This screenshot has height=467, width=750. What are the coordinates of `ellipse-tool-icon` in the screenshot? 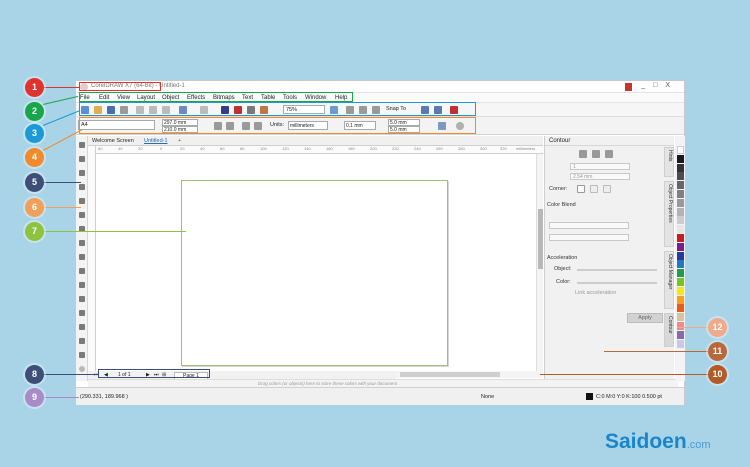 It's located at (82, 243).